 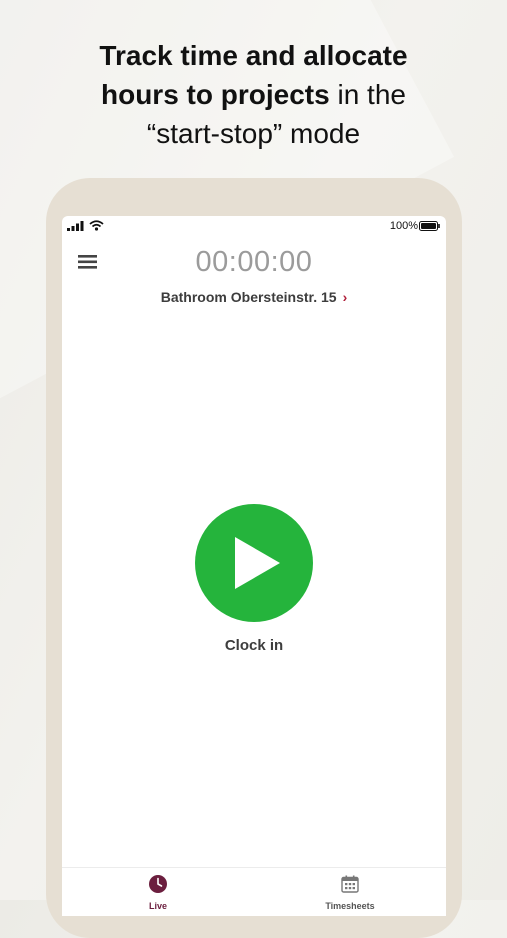 What do you see at coordinates (350, 884) in the screenshot?
I see `calendar-icon` at bounding box center [350, 884].